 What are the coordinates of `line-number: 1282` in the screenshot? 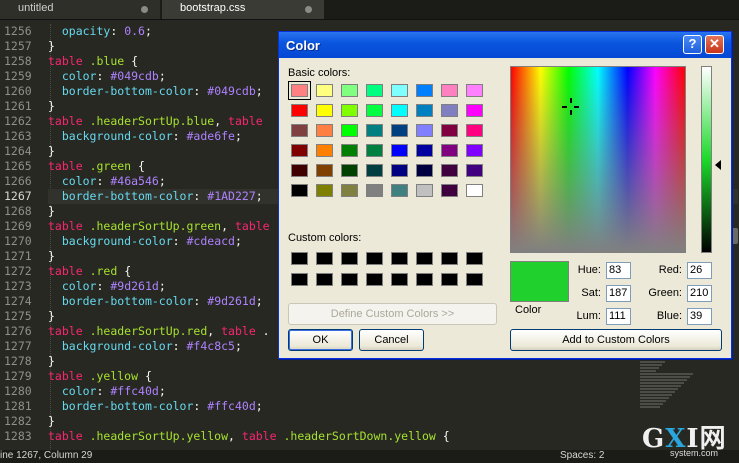 It's located at (18, 421).